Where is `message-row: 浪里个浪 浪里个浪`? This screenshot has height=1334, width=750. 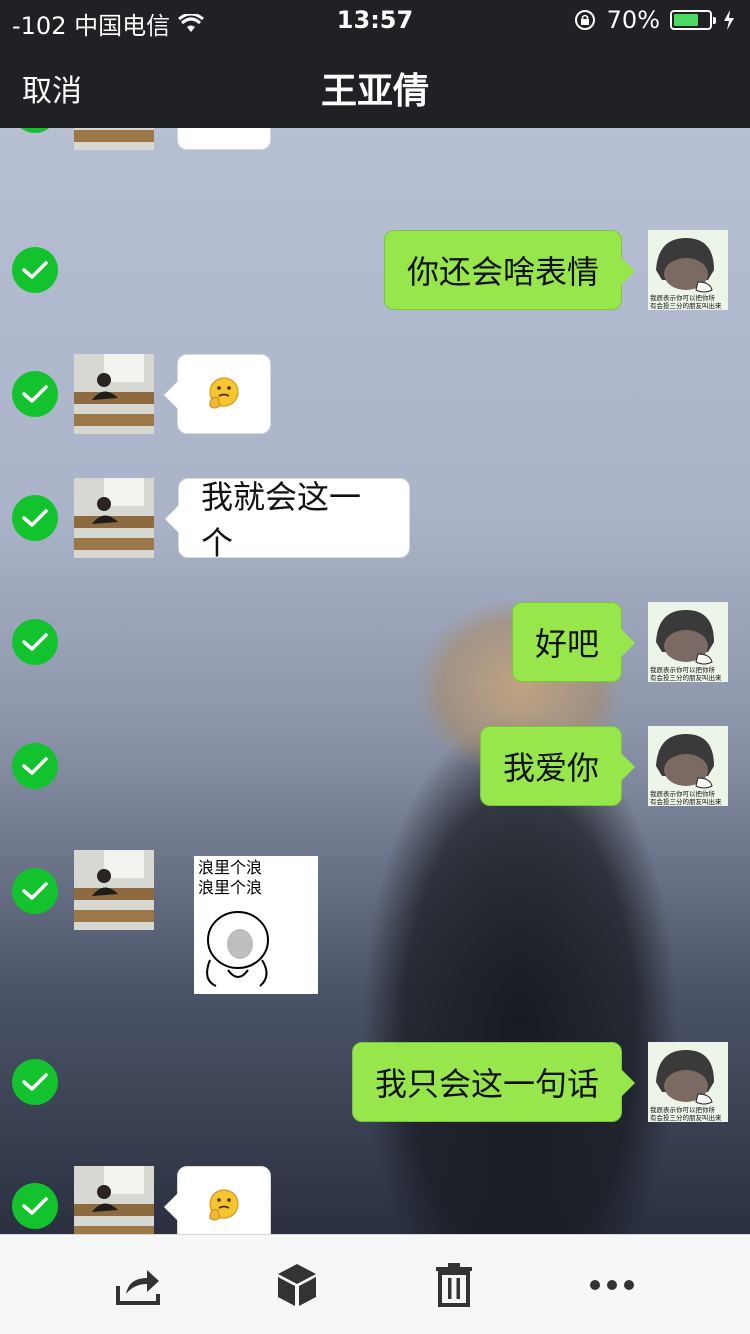 message-row: 浪里个浪 浪里个浪 is located at coordinates (375, 923).